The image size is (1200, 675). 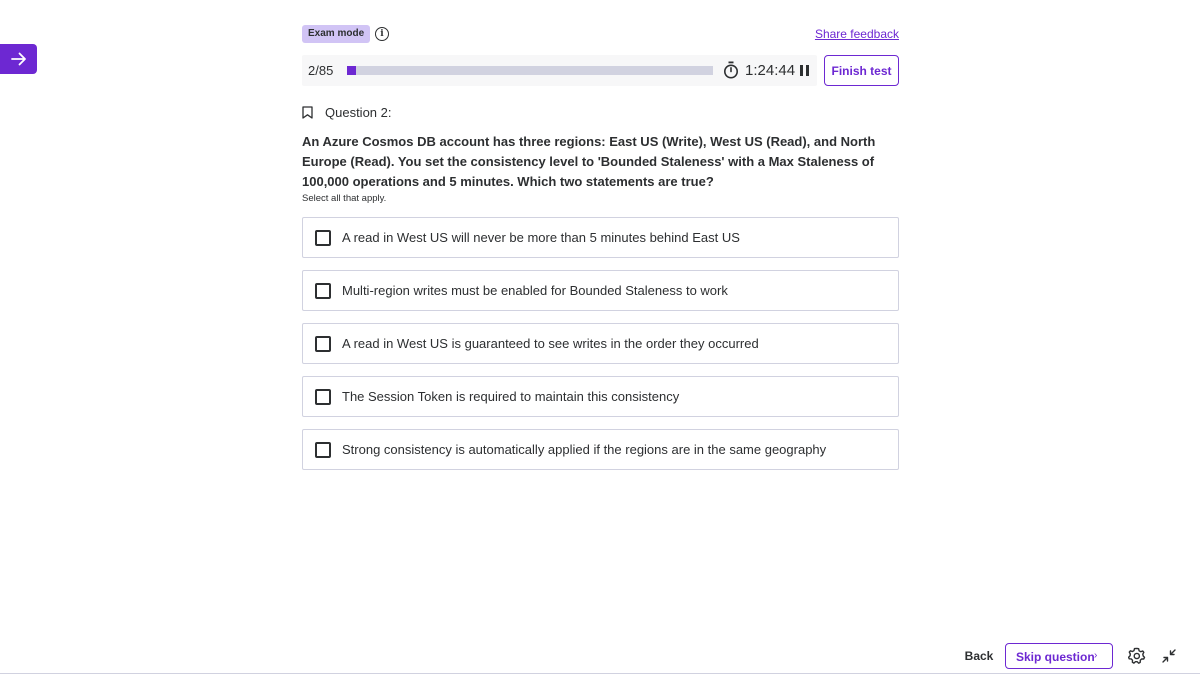 I want to click on collapse-icon, so click(x=1169, y=656).